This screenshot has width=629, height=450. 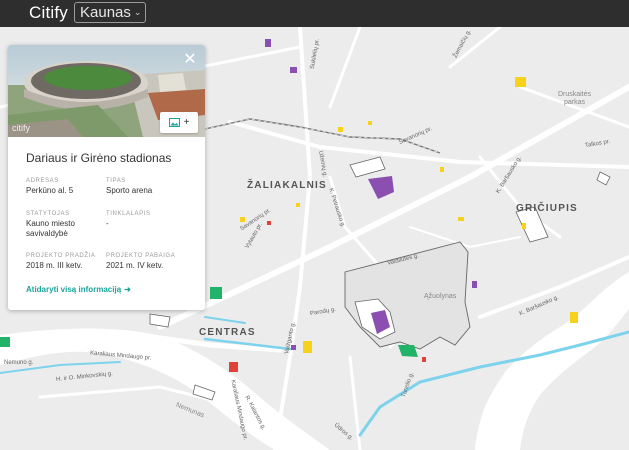 What do you see at coordinates (105, 12) in the screenshot?
I see `city-select-value: Kaunas` at bounding box center [105, 12].